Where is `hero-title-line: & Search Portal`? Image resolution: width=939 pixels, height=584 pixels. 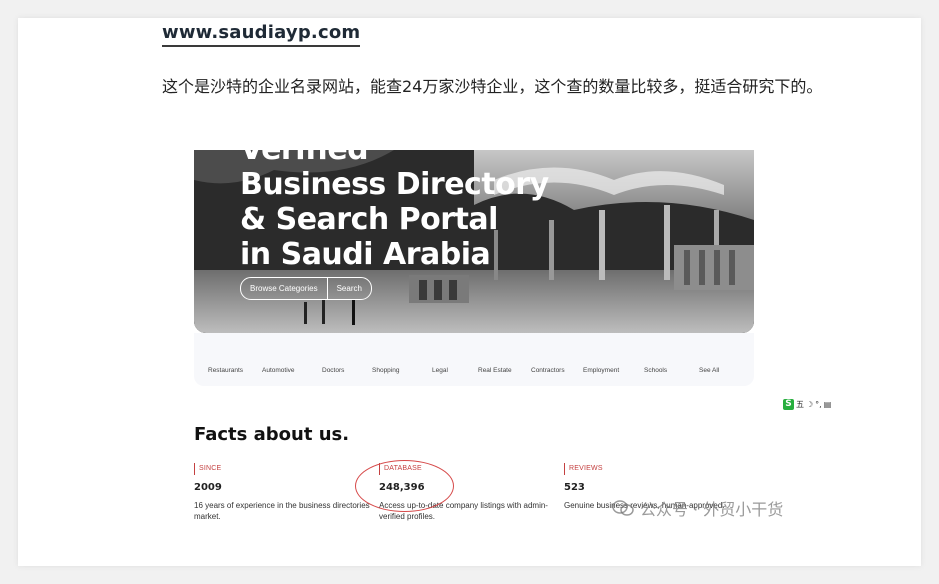 hero-title-line: & Search Portal is located at coordinates (369, 219).